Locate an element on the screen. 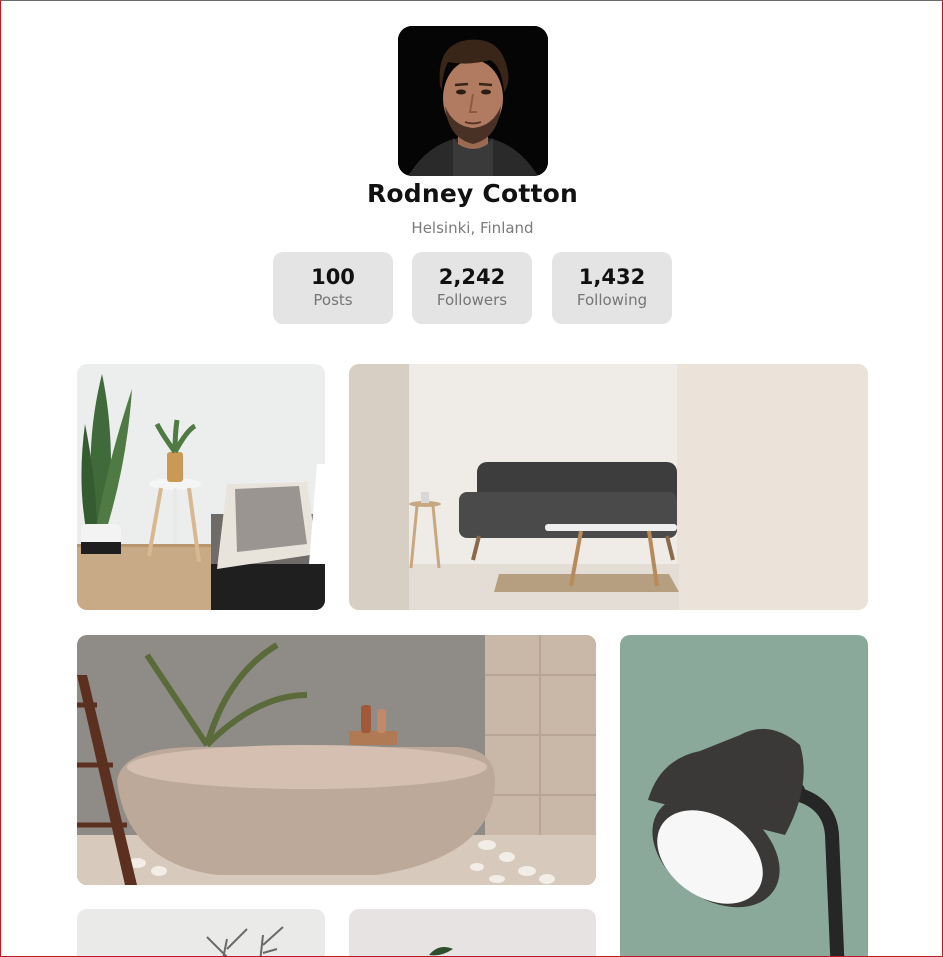 This screenshot has height=957, width=943. gallery-item-plant is located at coordinates (472, 932).